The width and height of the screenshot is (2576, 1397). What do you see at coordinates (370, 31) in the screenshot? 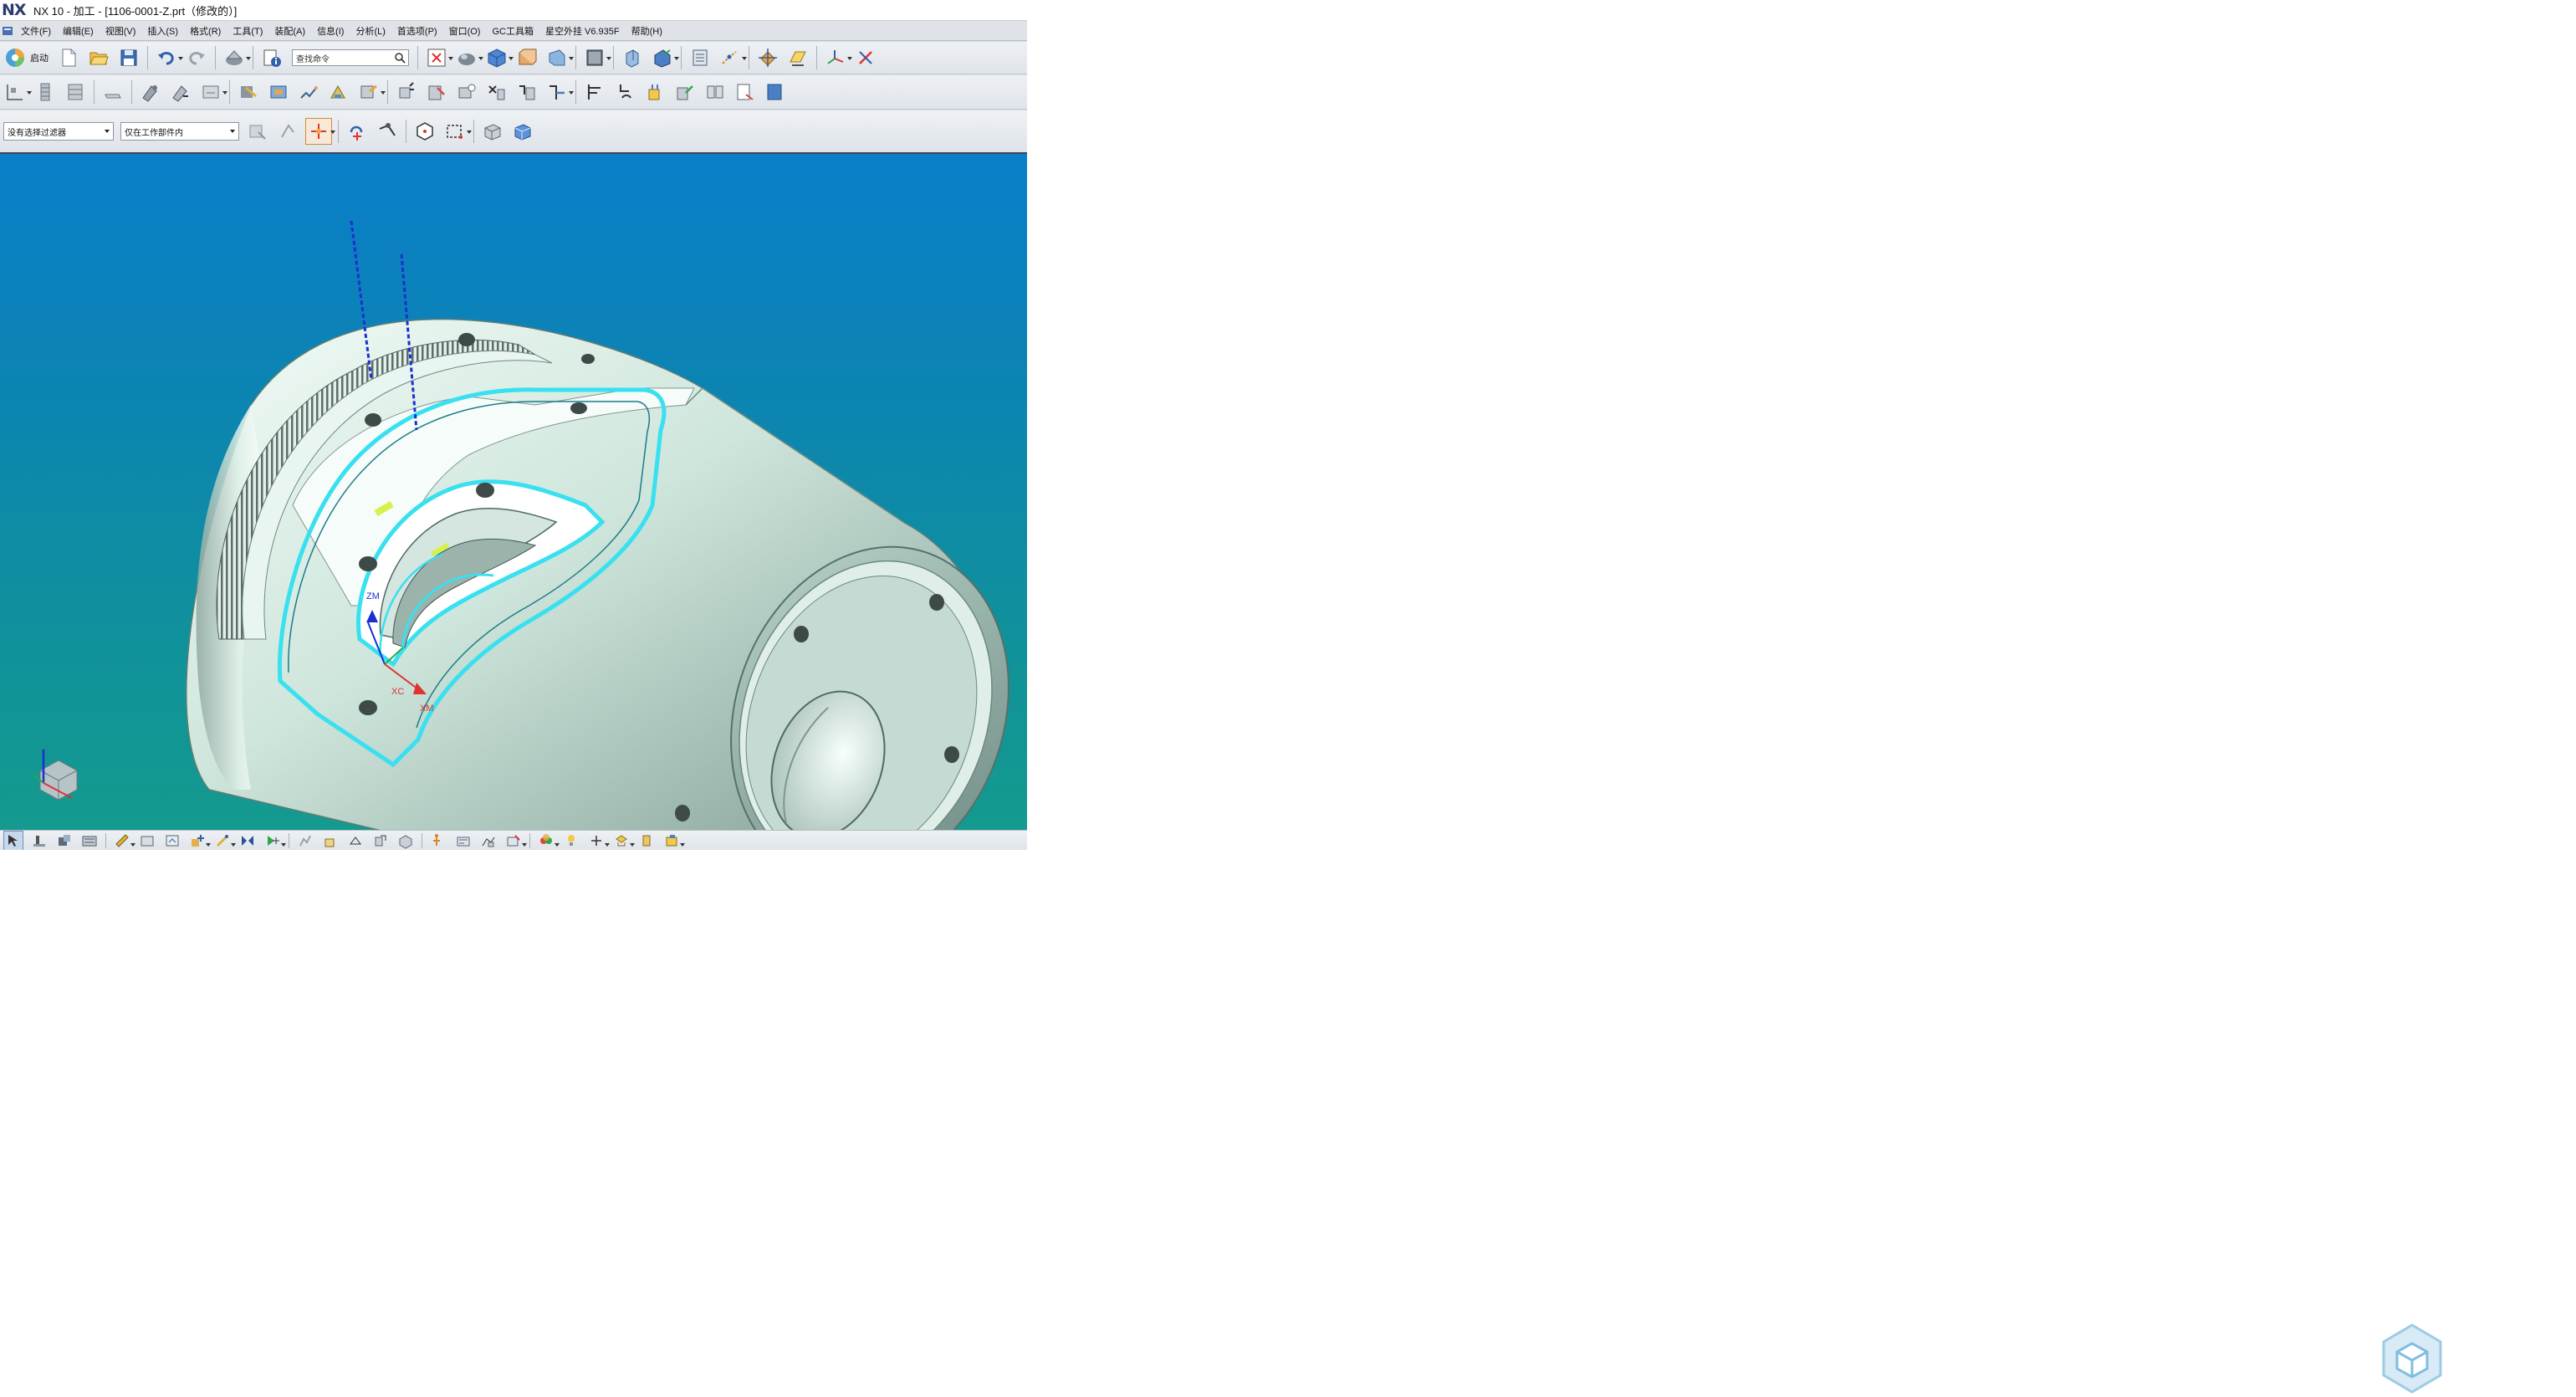
I see `menu-analysis: 分析(L)` at bounding box center [370, 31].